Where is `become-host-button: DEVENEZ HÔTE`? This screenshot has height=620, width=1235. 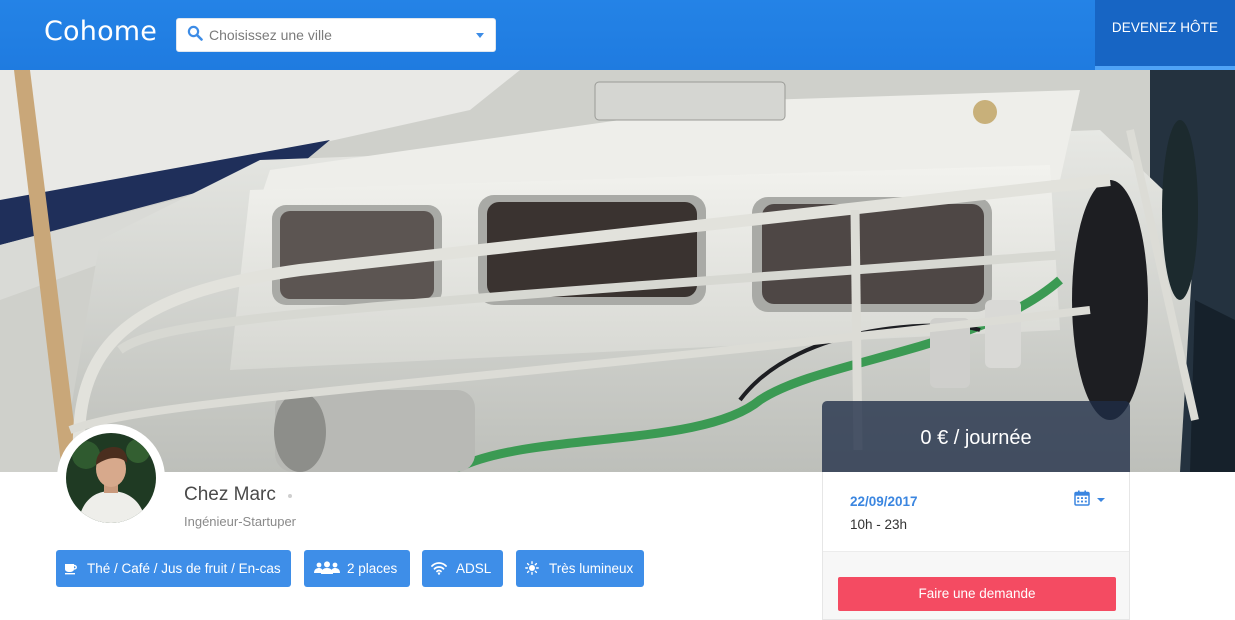 become-host-button: DEVENEZ HÔTE is located at coordinates (1165, 33).